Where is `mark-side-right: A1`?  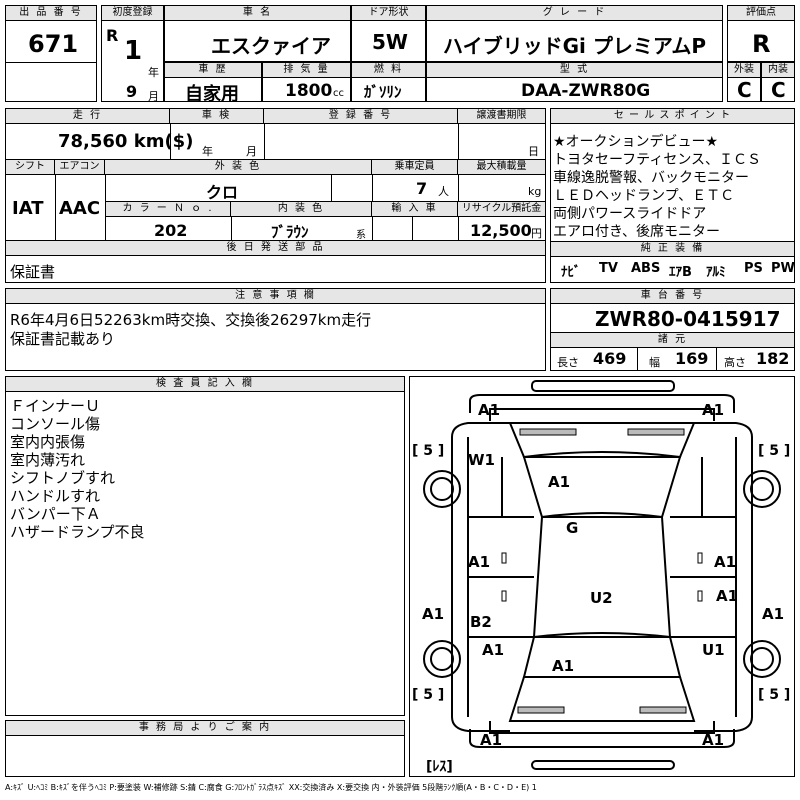 mark-side-right: A1 is located at coordinates (773, 614).